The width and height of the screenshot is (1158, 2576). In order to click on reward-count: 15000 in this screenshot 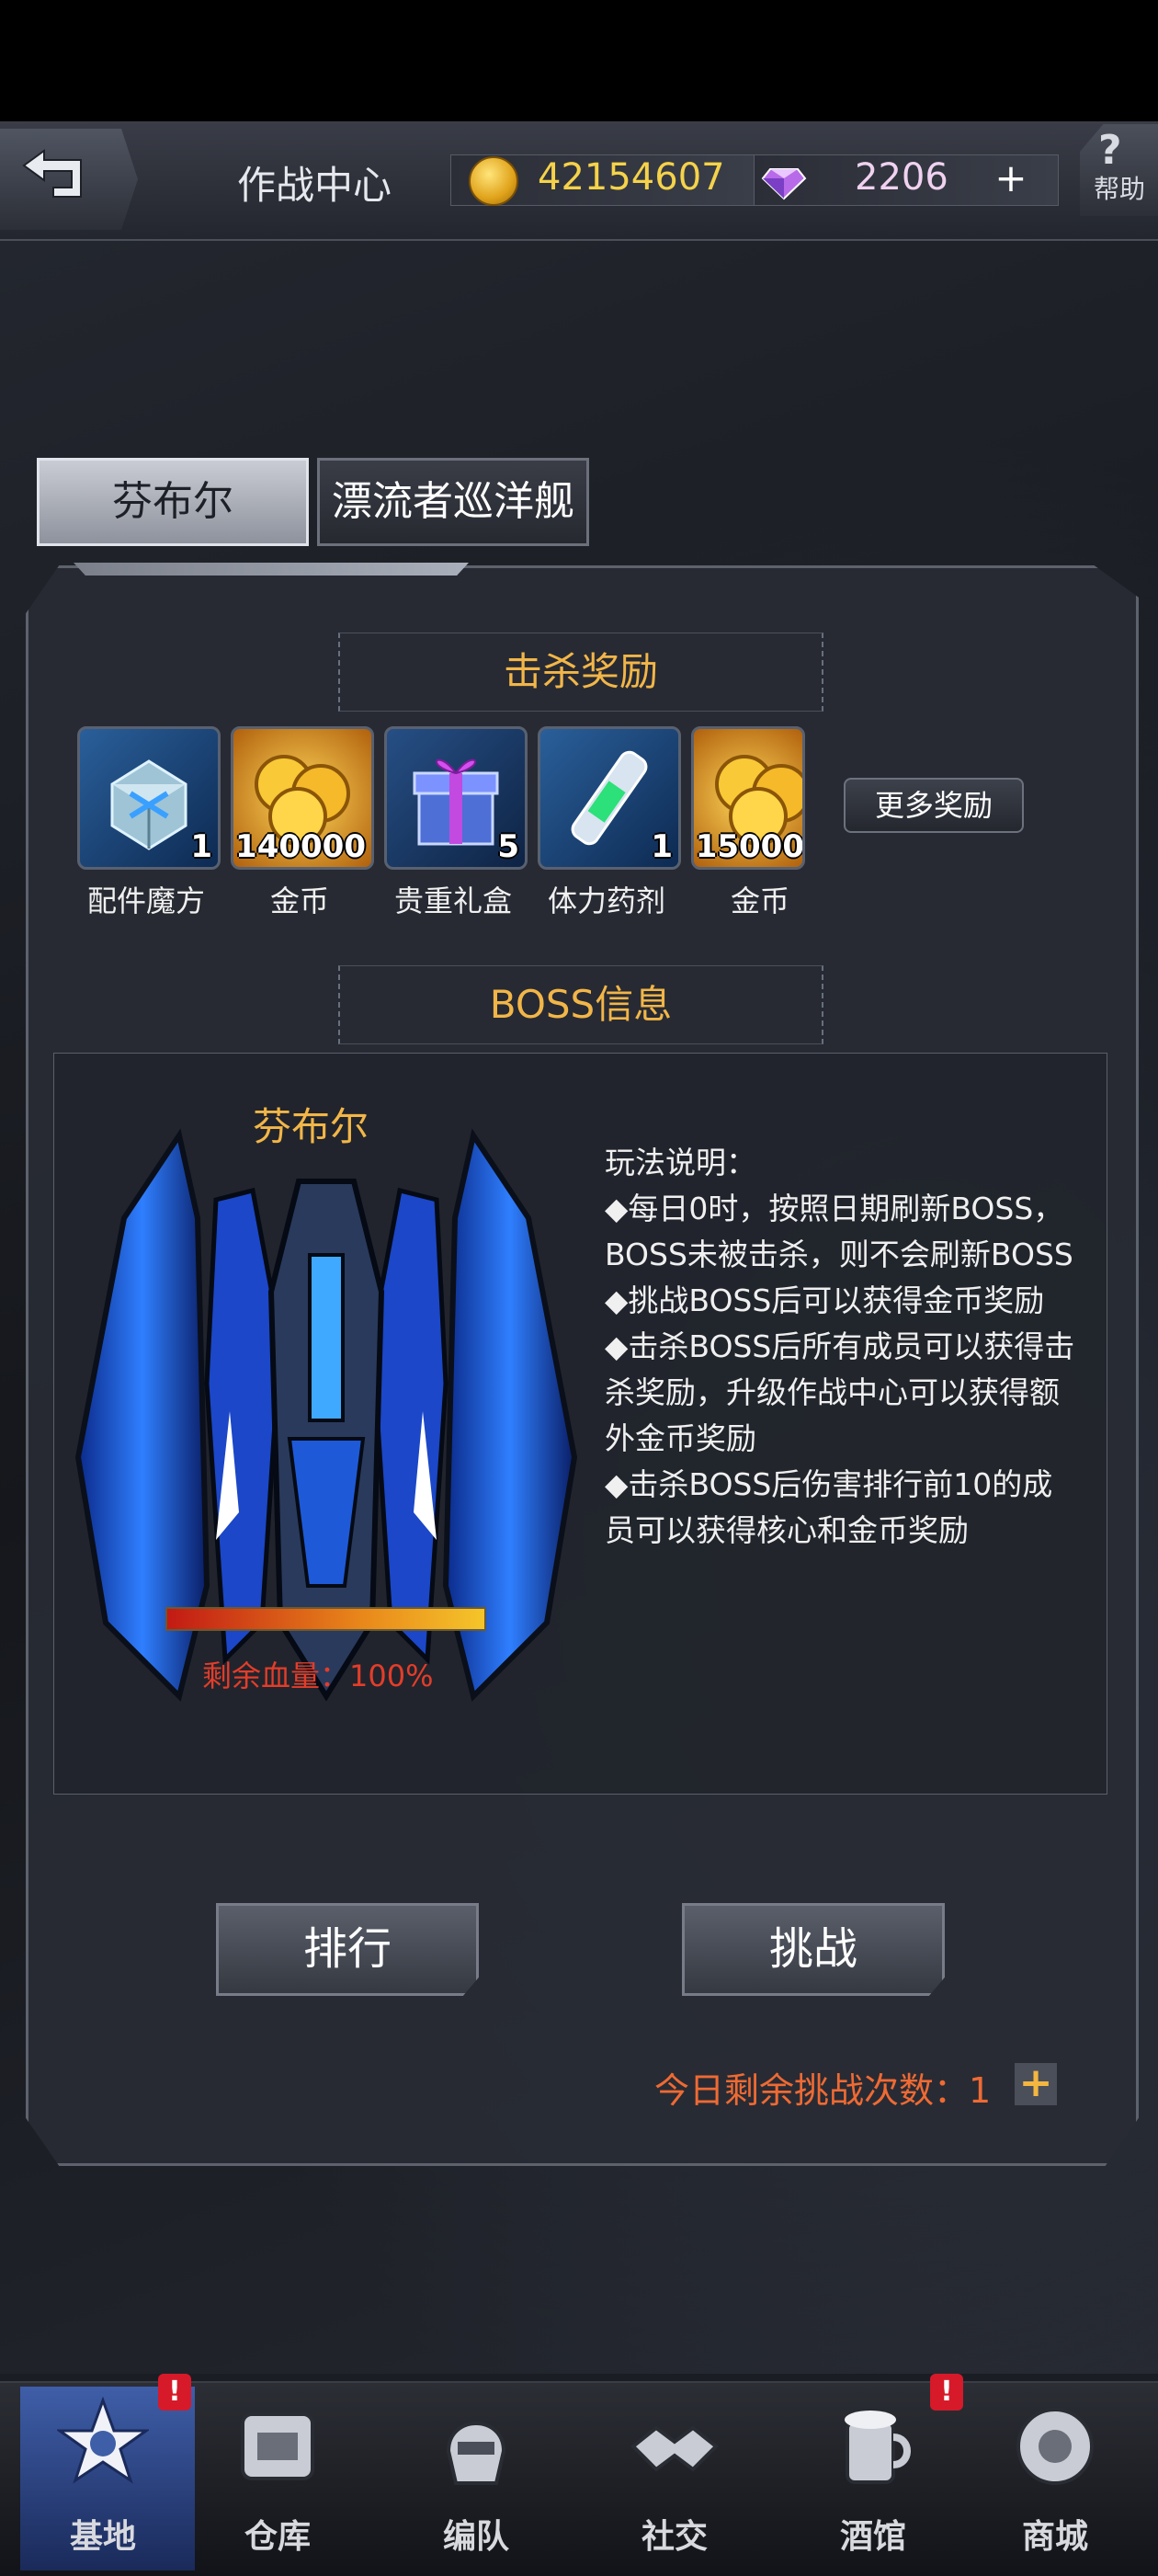, I will do `click(749, 846)`.